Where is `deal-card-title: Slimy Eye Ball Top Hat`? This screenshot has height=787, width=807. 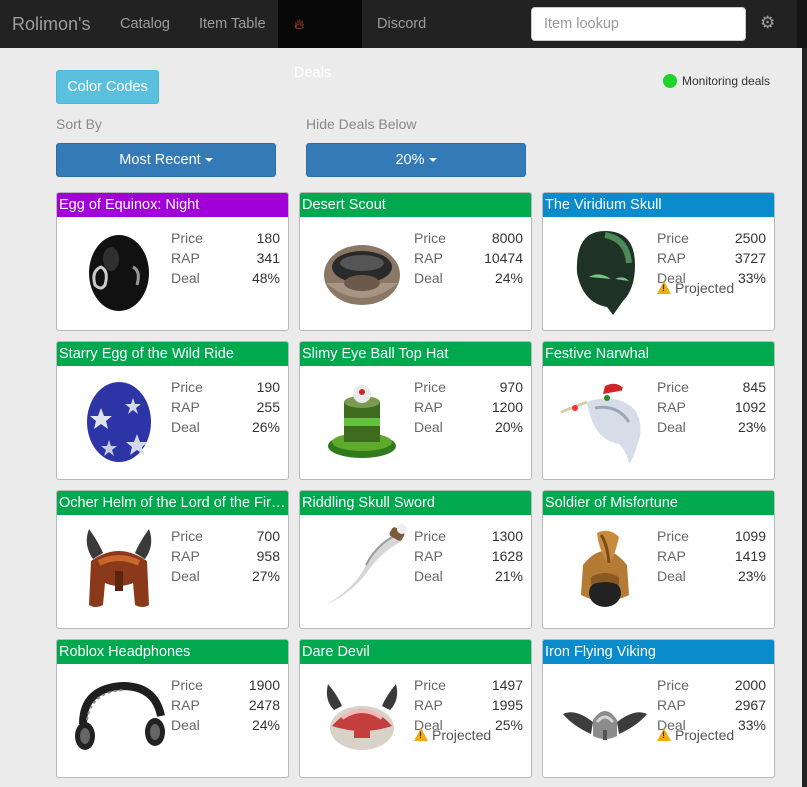 deal-card-title: Slimy Eye Ball Top Hat is located at coordinates (415, 354).